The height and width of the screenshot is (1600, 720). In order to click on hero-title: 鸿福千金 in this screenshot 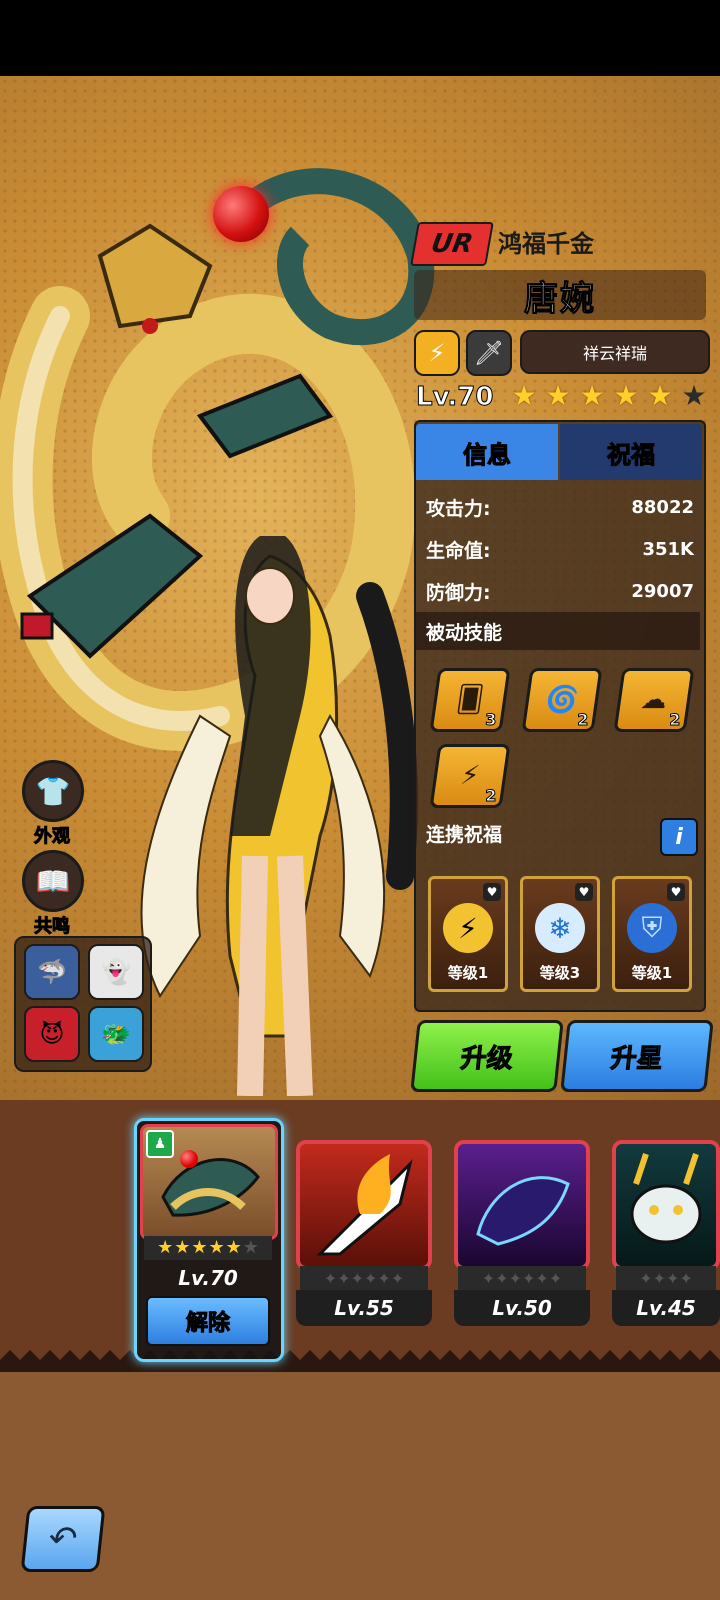, I will do `click(546, 244)`.